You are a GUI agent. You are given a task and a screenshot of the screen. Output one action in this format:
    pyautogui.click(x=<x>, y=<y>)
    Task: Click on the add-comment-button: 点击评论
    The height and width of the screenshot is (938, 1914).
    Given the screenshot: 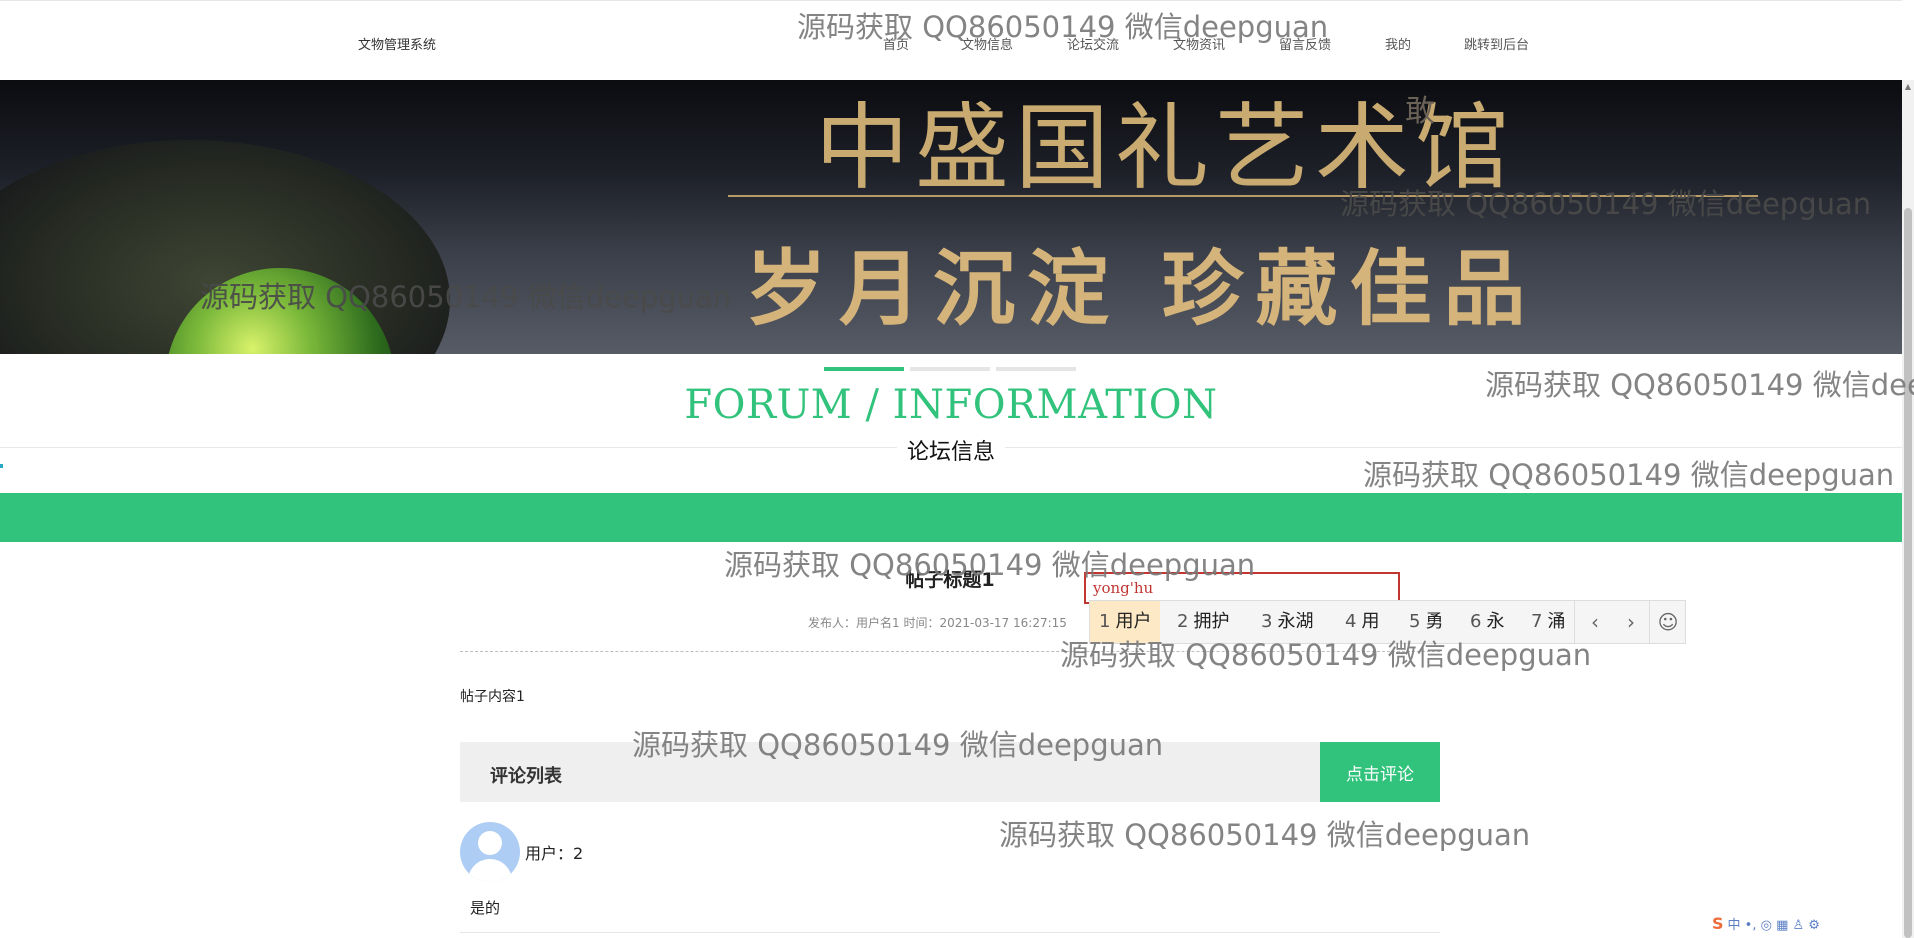 What is the action you would take?
    pyautogui.click(x=1380, y=772)
    